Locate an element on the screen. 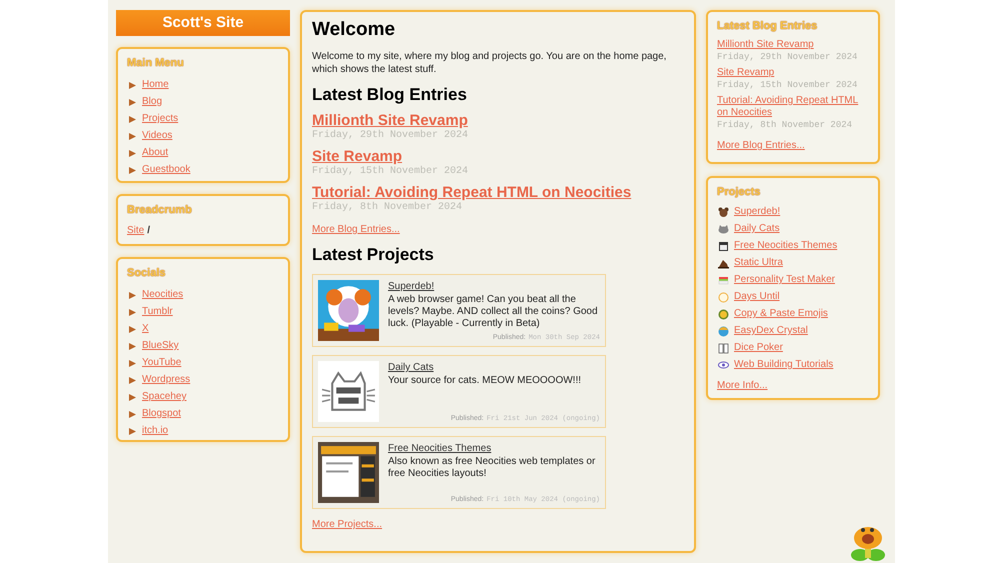 This screenshot has width=1000, height=563. project-link: EasyDex Crystal is located at coordinates (771, 331).